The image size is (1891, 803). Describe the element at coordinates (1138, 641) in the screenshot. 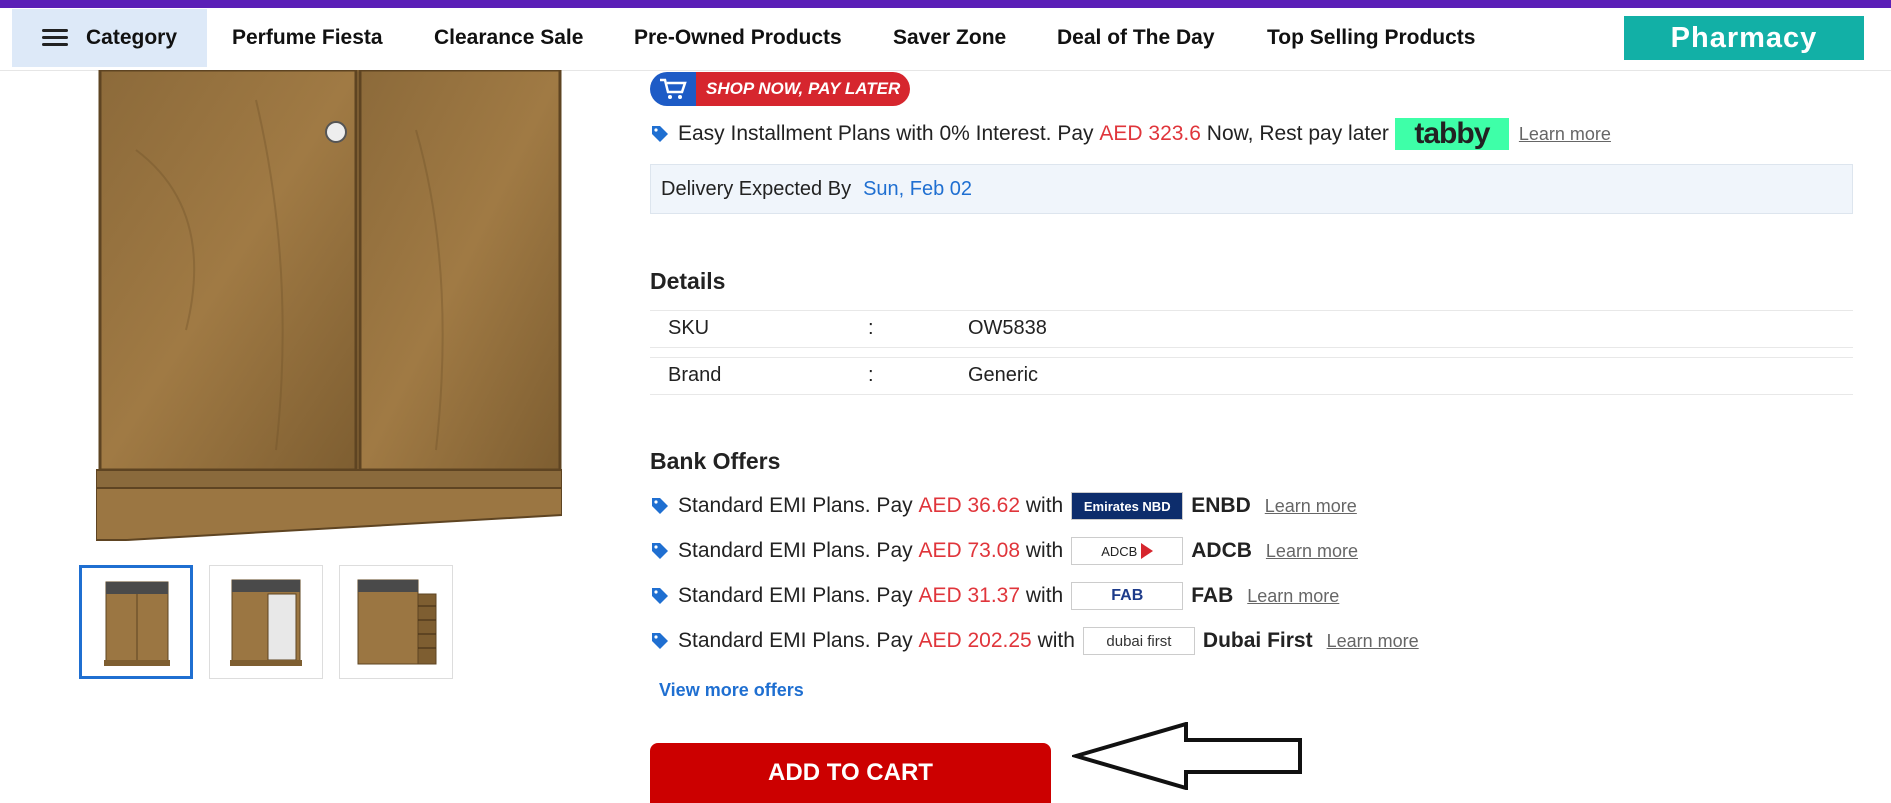

I see `dubai-first-logo: dubai first` at that location.